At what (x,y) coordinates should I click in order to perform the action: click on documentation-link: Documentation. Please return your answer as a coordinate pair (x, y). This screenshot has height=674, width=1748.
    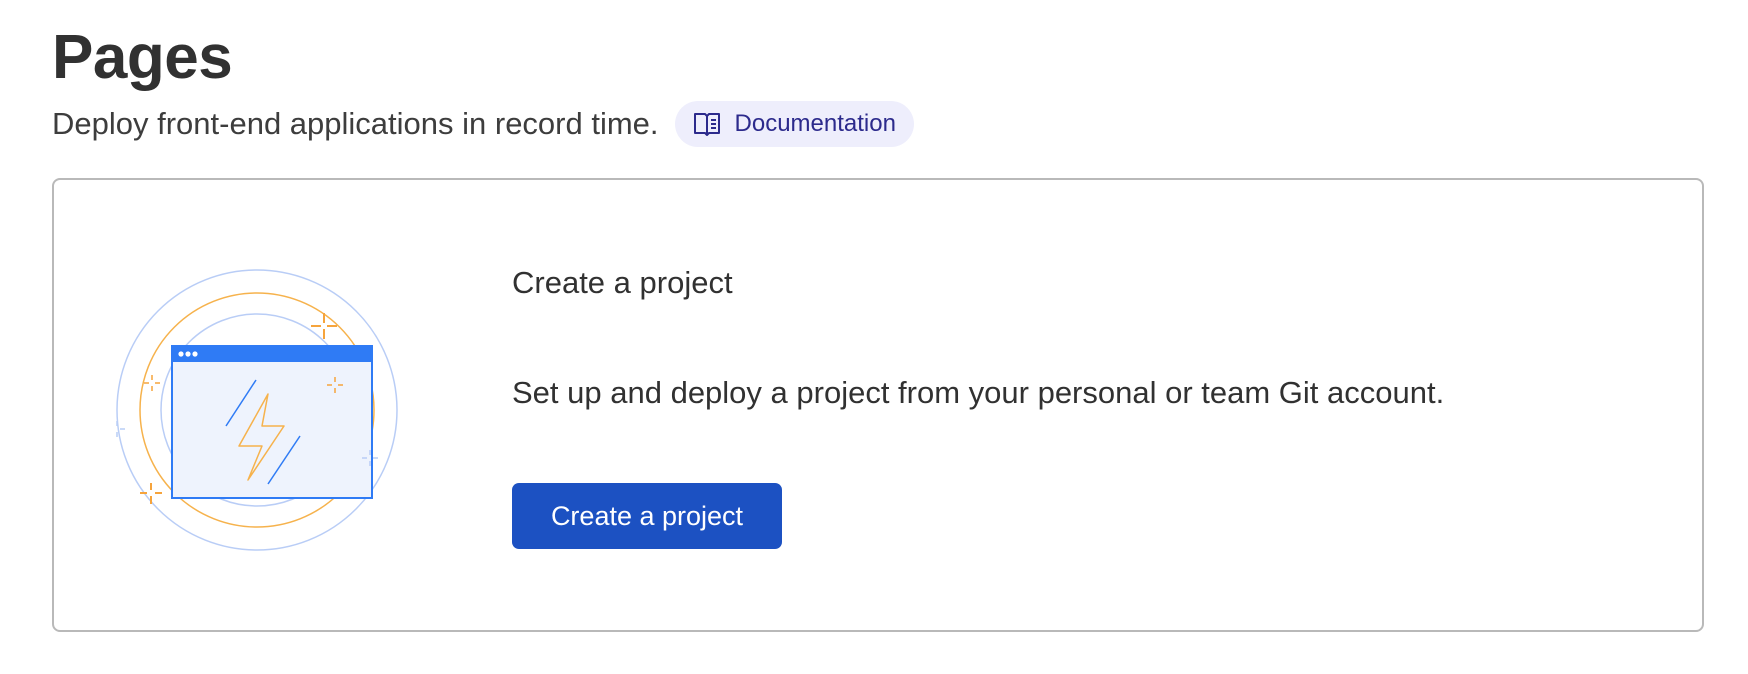
    Looking at the image, I should click on (794, 124).